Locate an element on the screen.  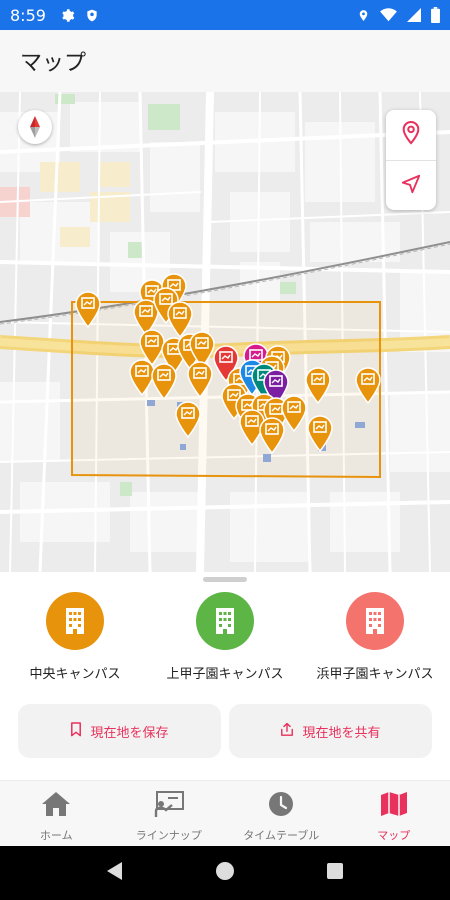
map-controls is located at coordinates (411, 160).